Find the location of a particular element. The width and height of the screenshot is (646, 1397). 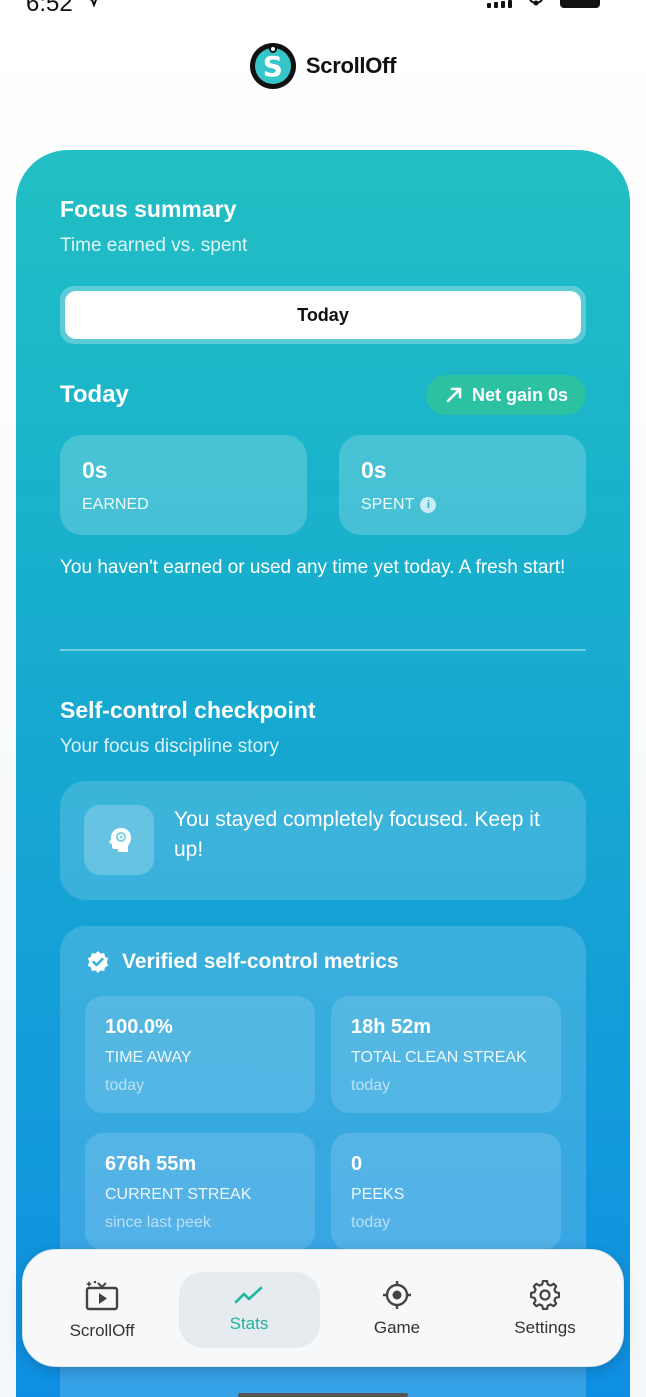

verified-badge-icon is located at coordinates (98, 962).